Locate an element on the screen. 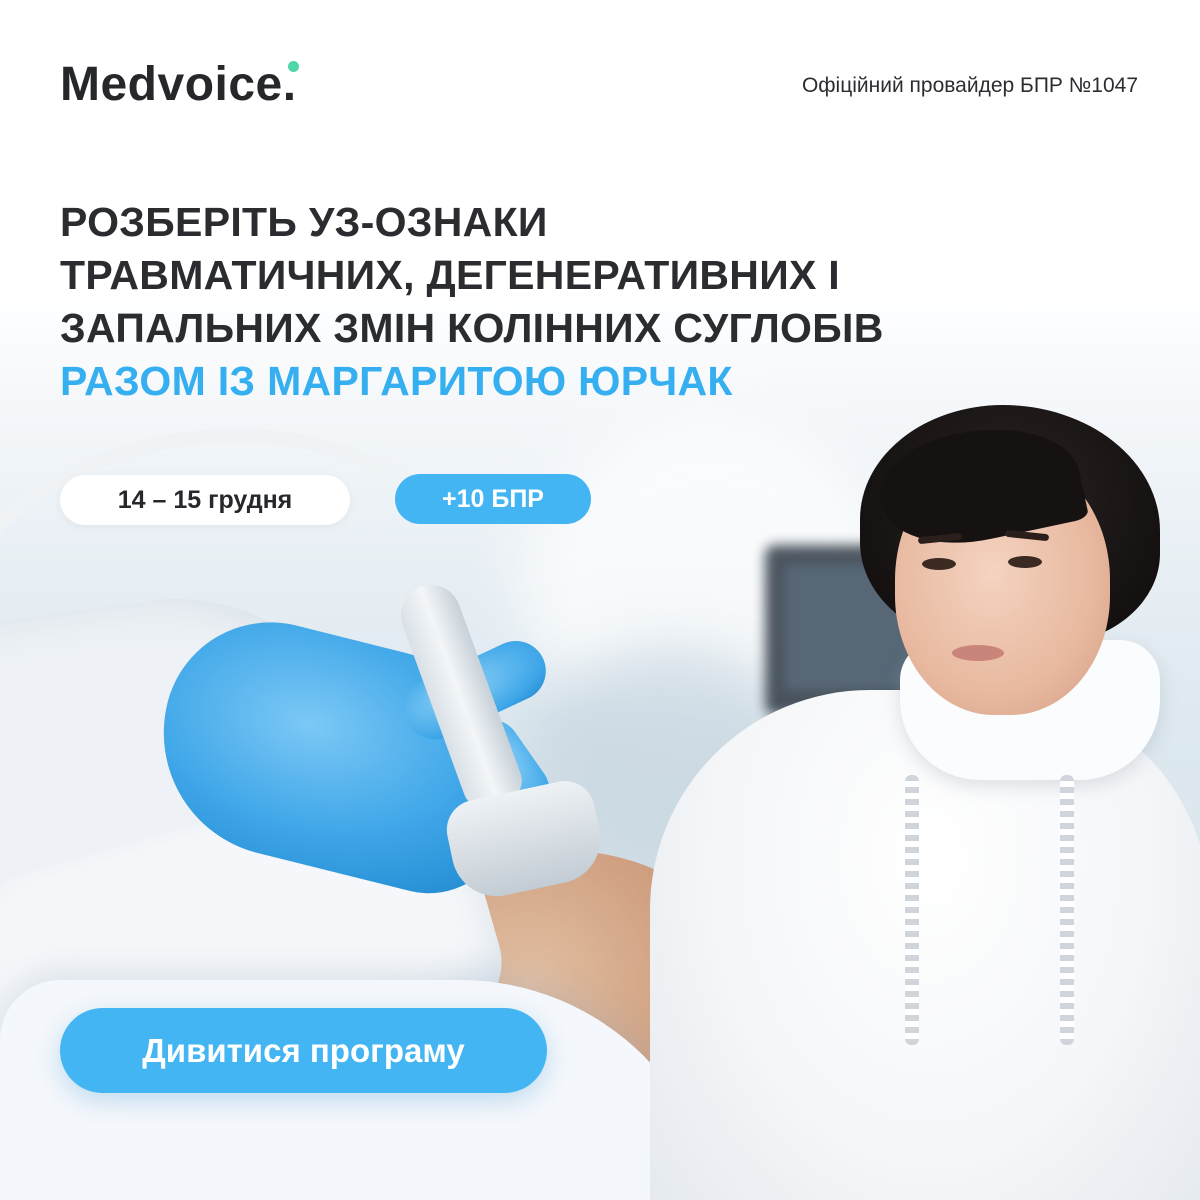  speaker-lips is located at coordinates (978, 653).